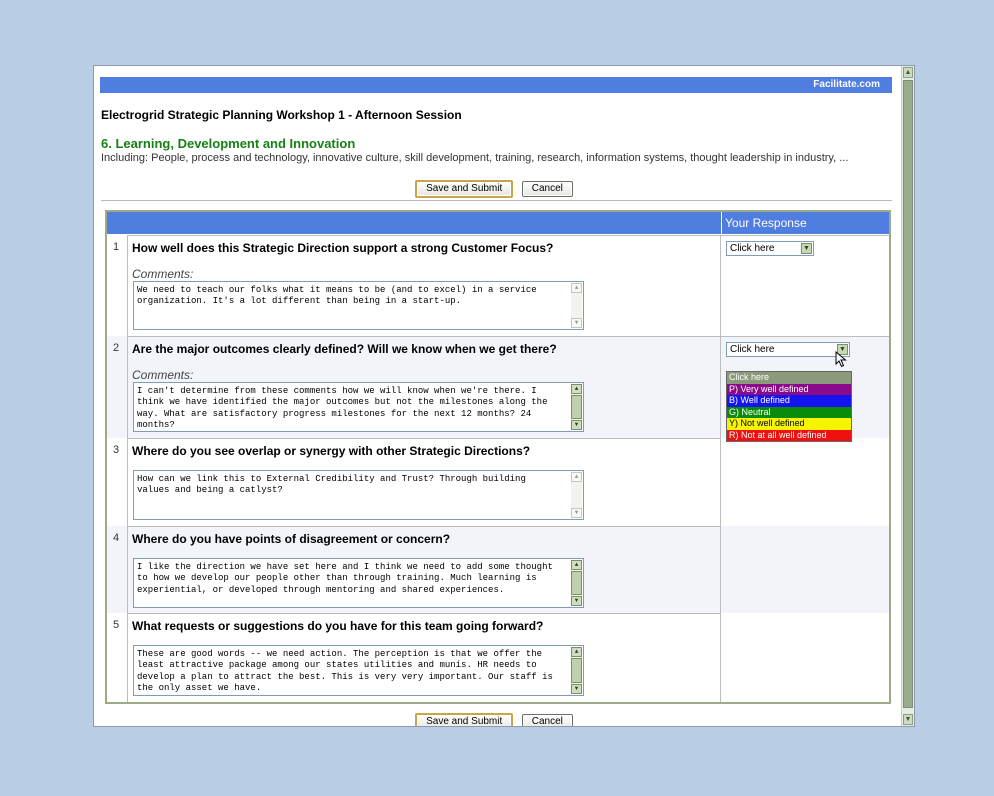 The image size is (994, 796). What do you see at coordinates (804, 285) in the screenshot?
I see `response-cell: Click here ▼` at bounding box center [804, 285].